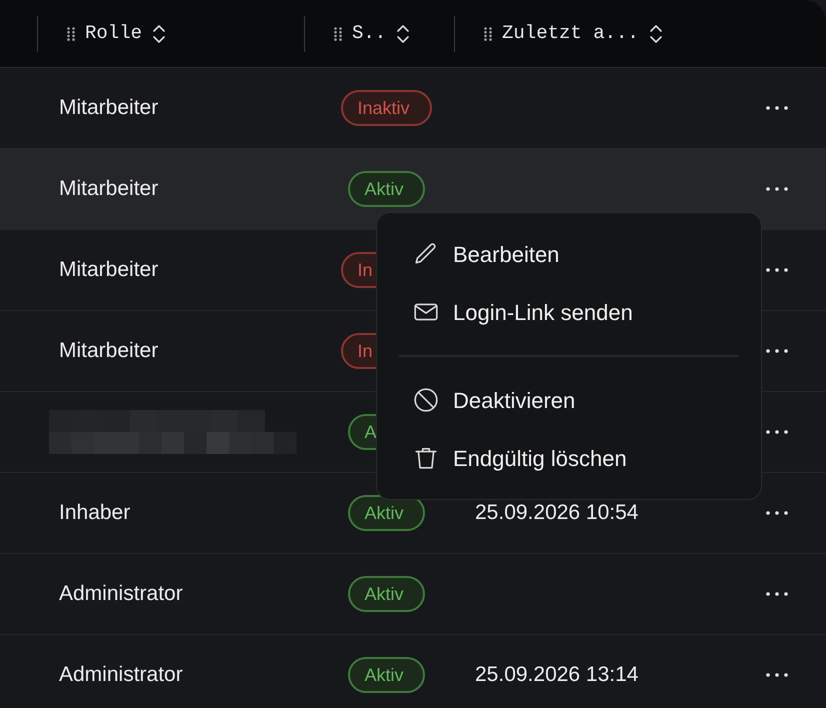 The width and height of the screenshot is (826, 708). What do you see at coordinates (94, 513) in the screenshot?
I see `role-text: Inhaber` at bounding box center [94, 513].